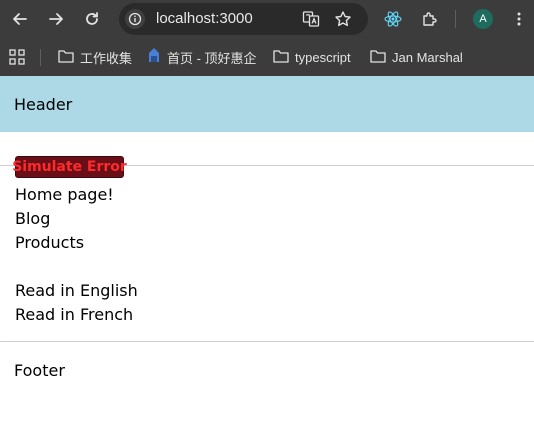 The image size is (534, 438). I want to click on translate-icon, so click(311, 19).